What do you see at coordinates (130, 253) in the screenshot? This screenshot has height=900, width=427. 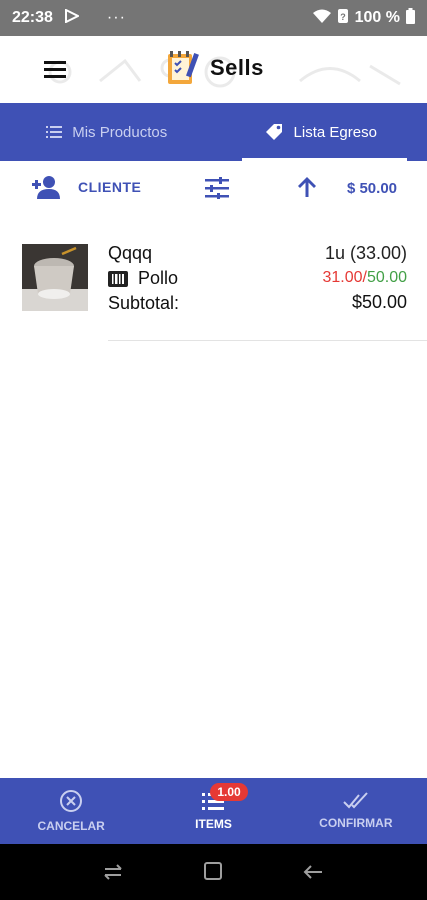 I see `product-name: Qqqq` at bounding box center [130, 253].